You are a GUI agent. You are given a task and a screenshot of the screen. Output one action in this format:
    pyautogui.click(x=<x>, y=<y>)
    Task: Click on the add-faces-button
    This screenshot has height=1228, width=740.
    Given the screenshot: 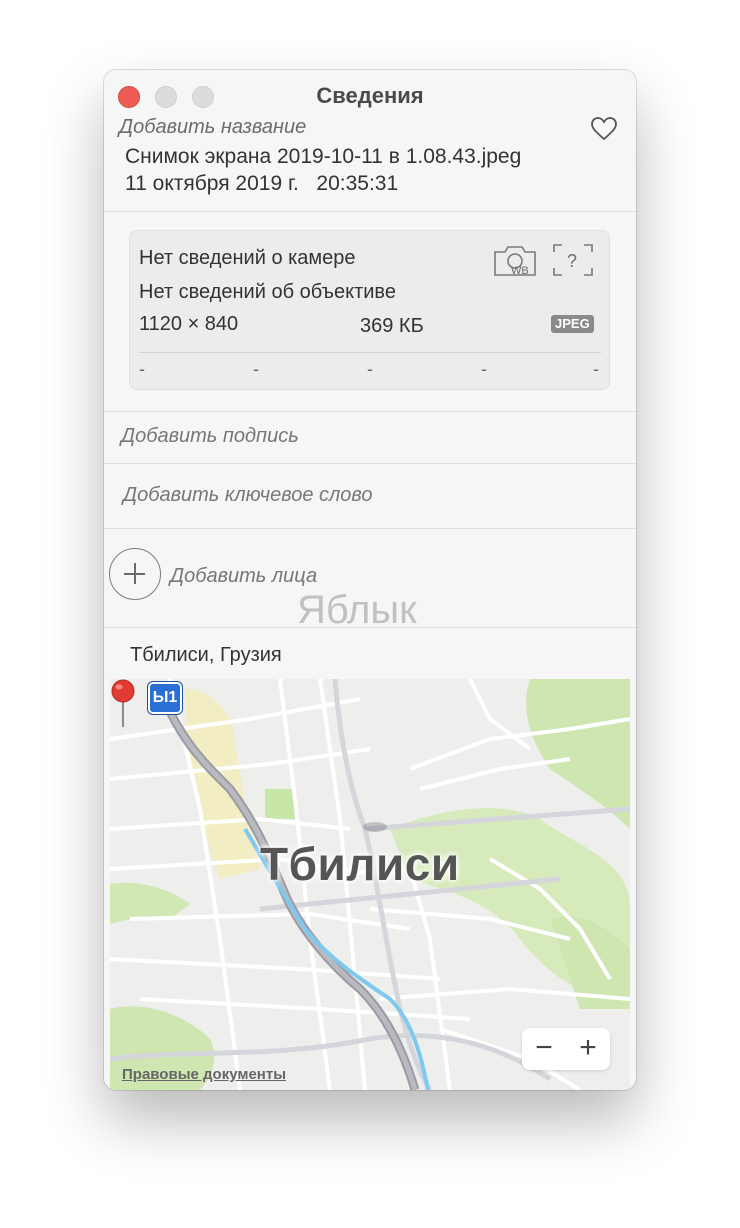 What is the action you would take?
    pyautogui.click(x=135, y=574)
    